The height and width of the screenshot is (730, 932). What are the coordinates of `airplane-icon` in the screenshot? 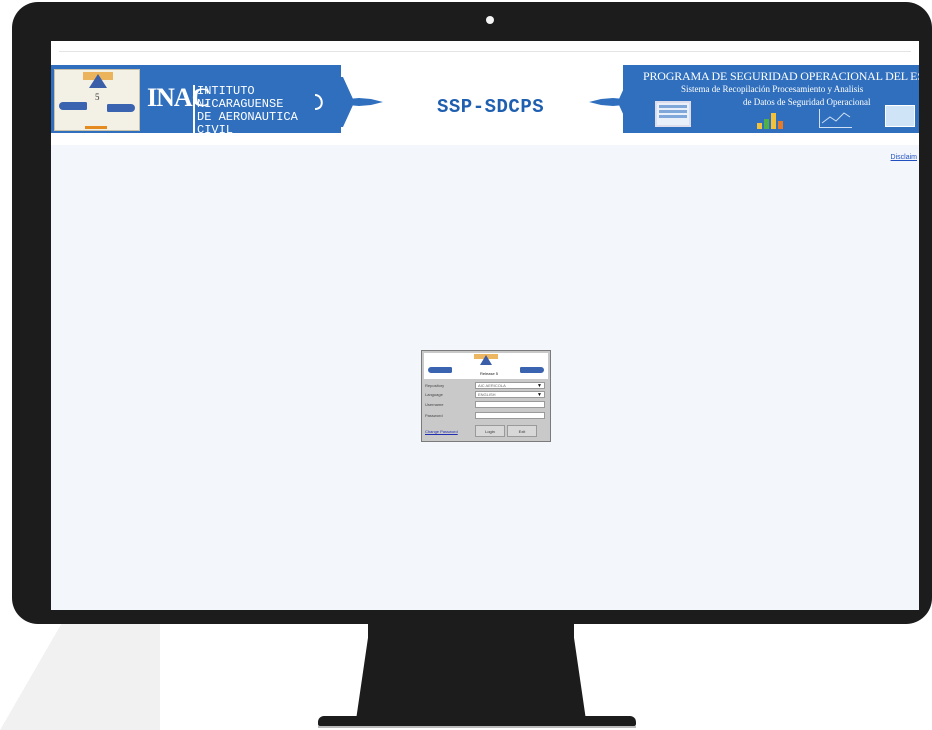 It's located at (348, 102).